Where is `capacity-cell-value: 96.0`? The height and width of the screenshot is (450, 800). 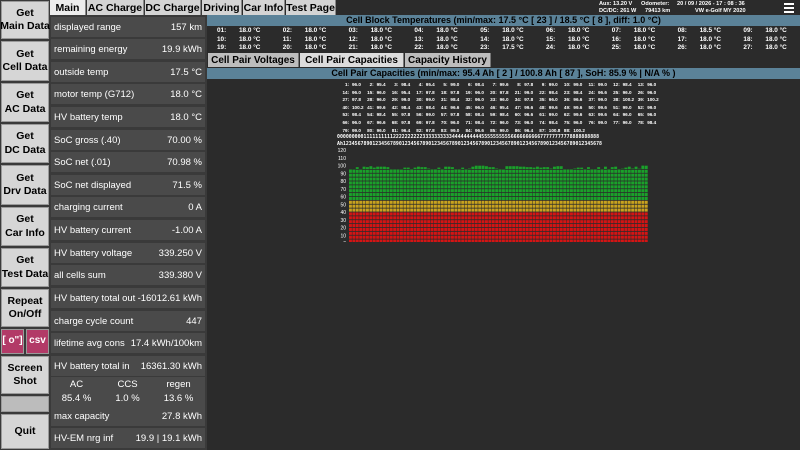 capacity-cell-value: 96.0 is located at coordinates (627, 92).